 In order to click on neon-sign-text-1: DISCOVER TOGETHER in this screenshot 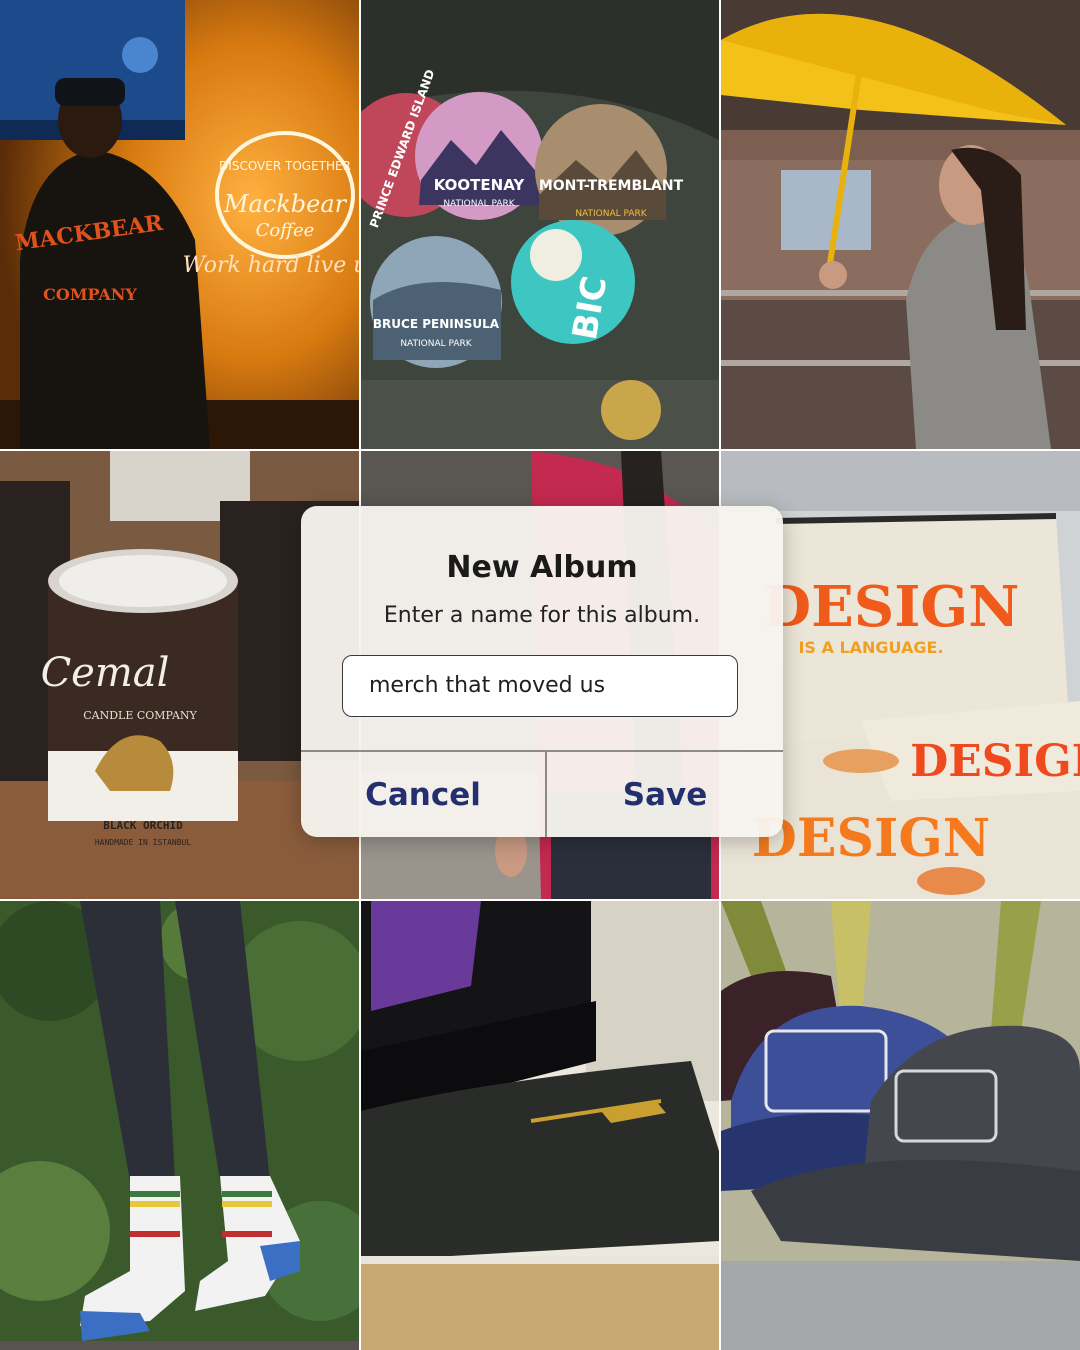, I will do `click(285, 166)`.